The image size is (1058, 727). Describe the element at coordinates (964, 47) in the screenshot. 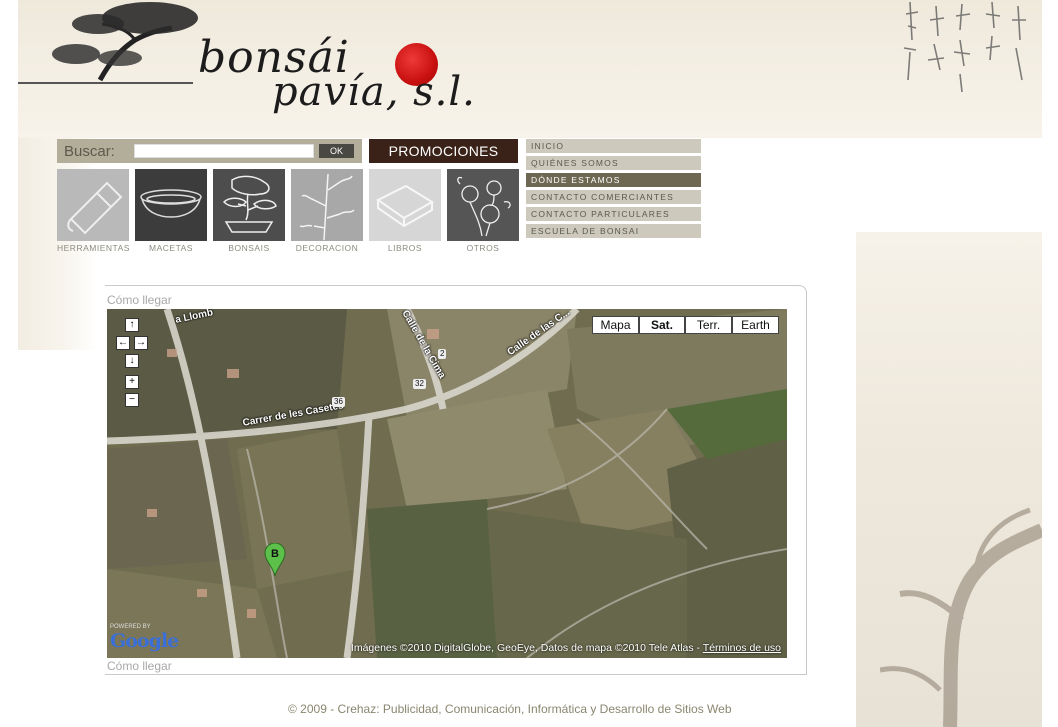

I see `calligraphy-decoration-icon` at that location.